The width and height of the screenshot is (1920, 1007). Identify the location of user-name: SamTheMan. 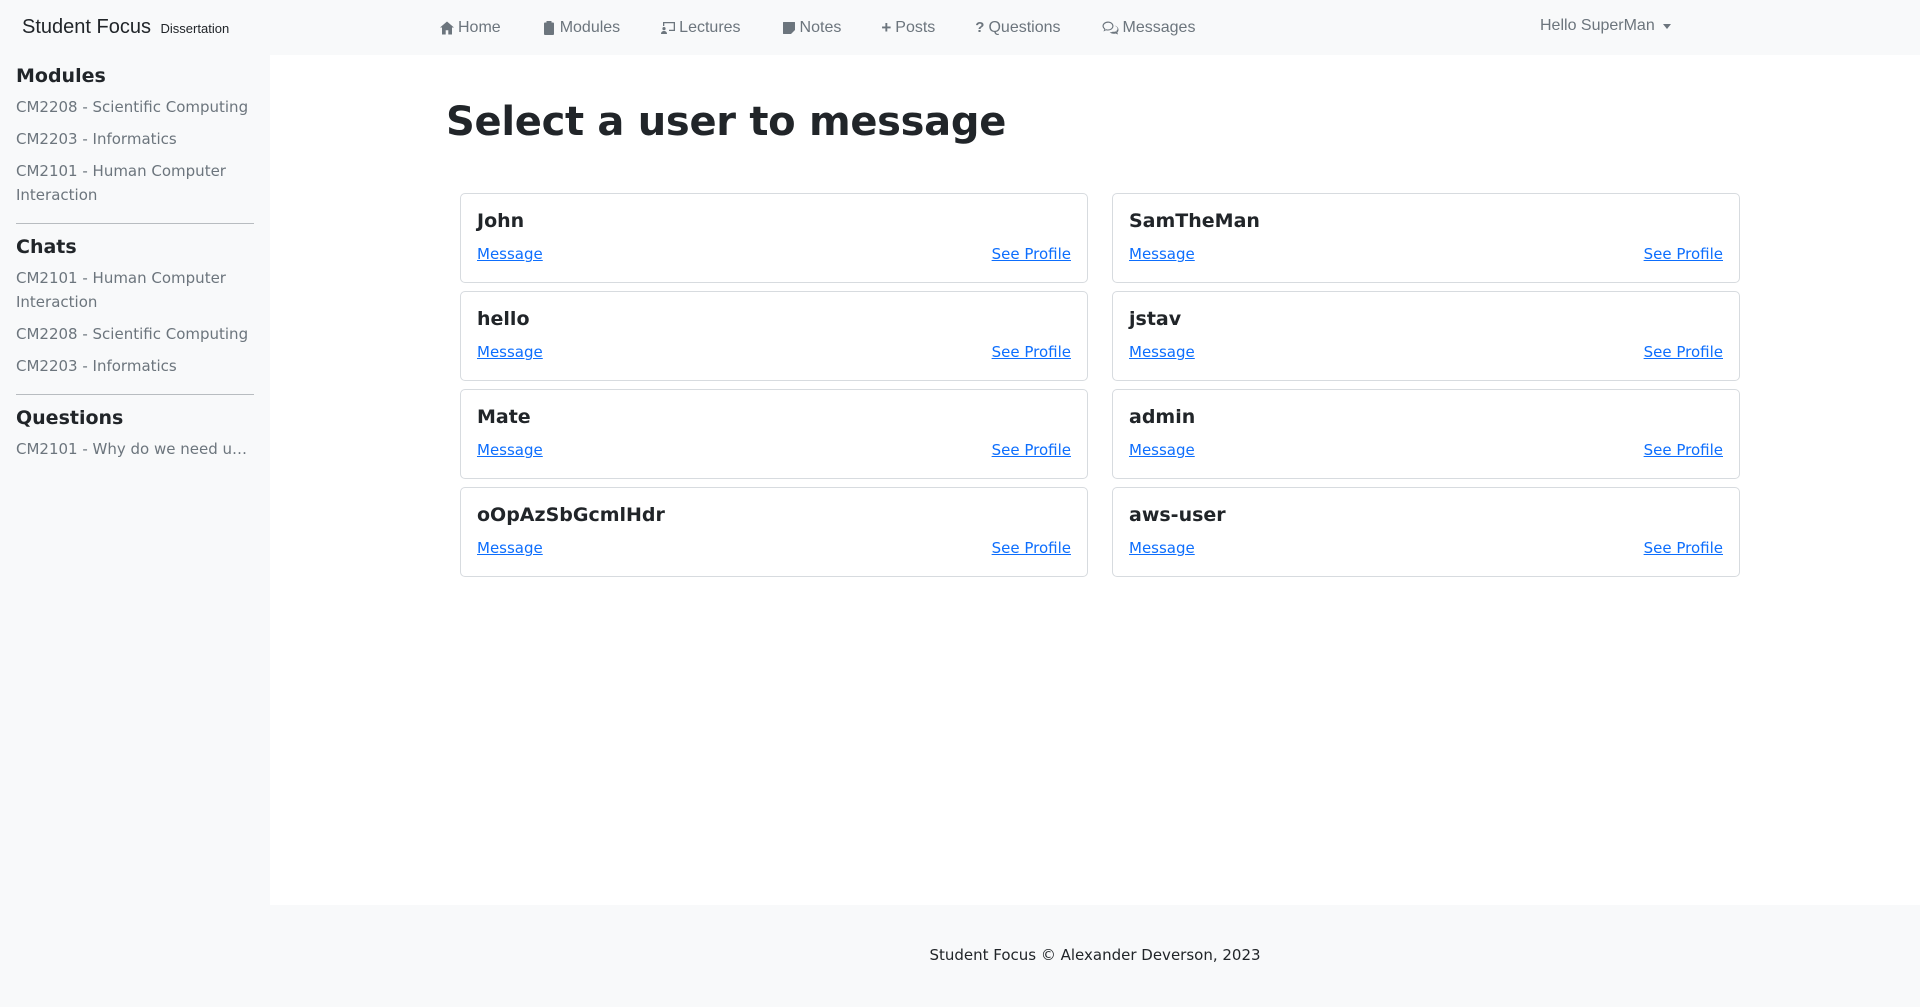
(1194, 221).